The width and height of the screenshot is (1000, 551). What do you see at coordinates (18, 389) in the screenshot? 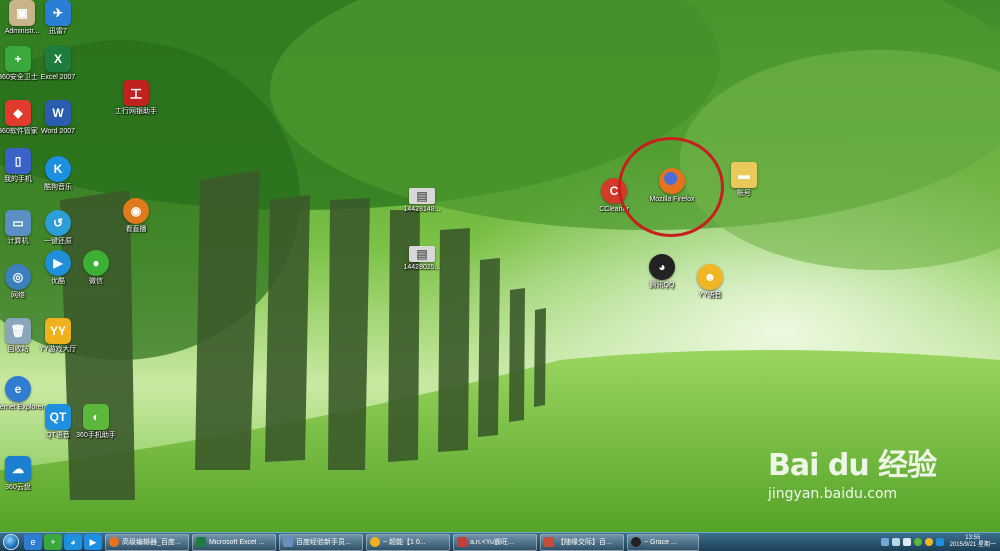
I see `internet-explorer-icon: e` at bounding box center [18, 389].